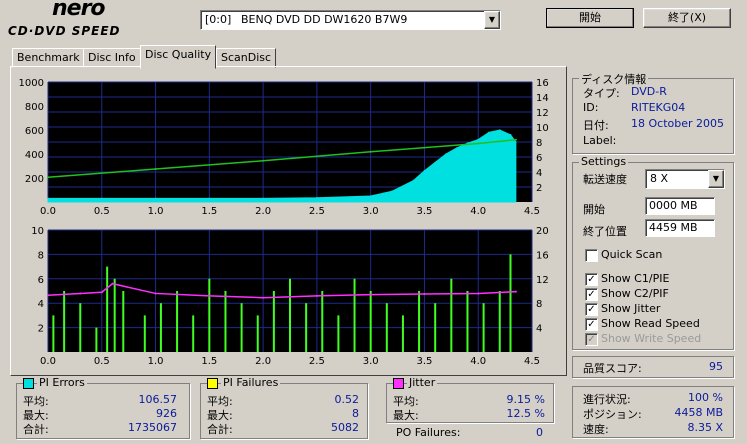  Describe the element at coordinates (424, 361) in the screenshot. I see `x-tick-label: 3.5` at that location.